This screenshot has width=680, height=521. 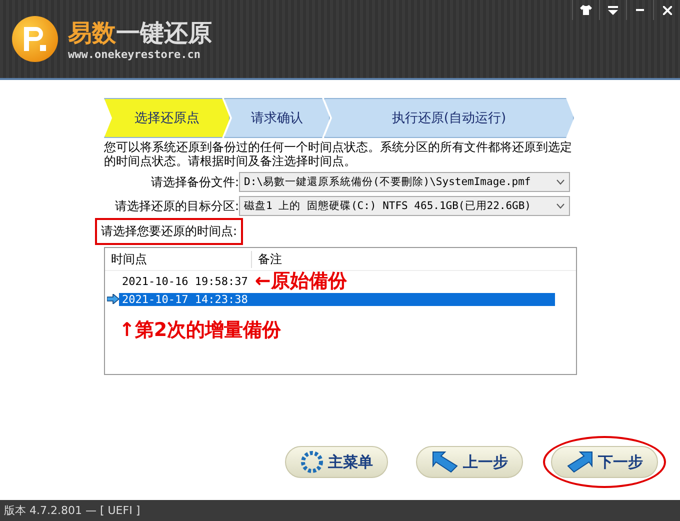 What do you see at coordinates (336, 462) in the screenshot?
I see `menu-button: 主菜单` at bounding box center [336, 462].